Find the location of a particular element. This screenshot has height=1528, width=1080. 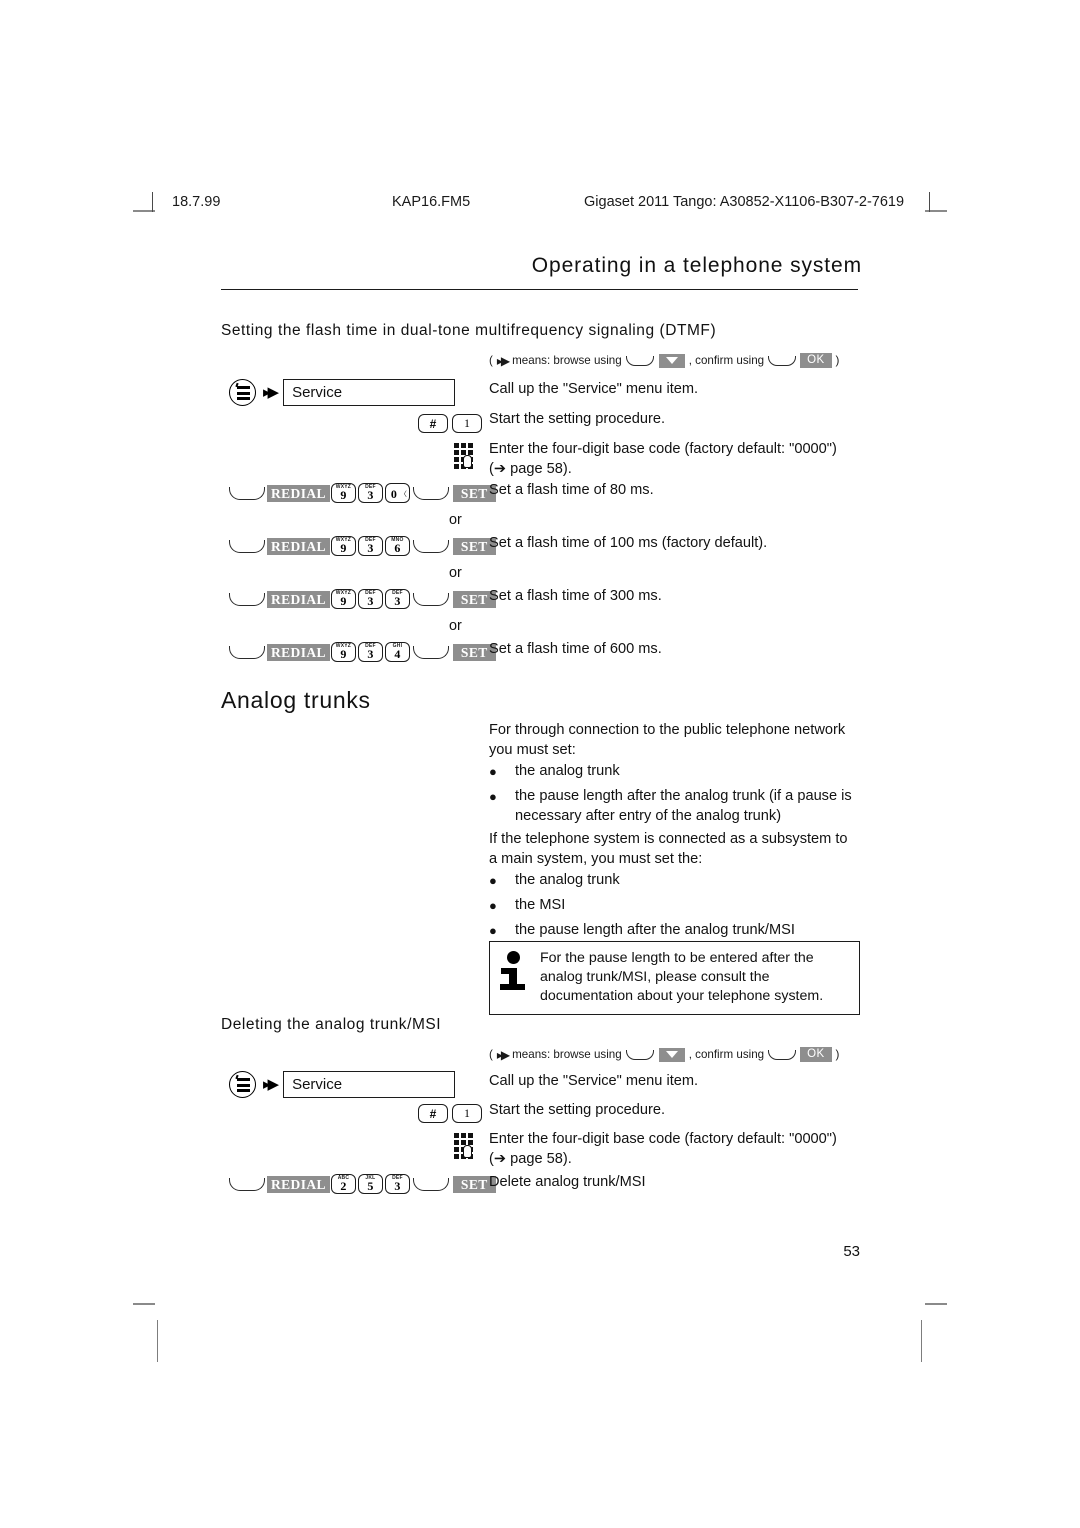

numeric-key: MNO 6 is located at coordinates (397, 546).